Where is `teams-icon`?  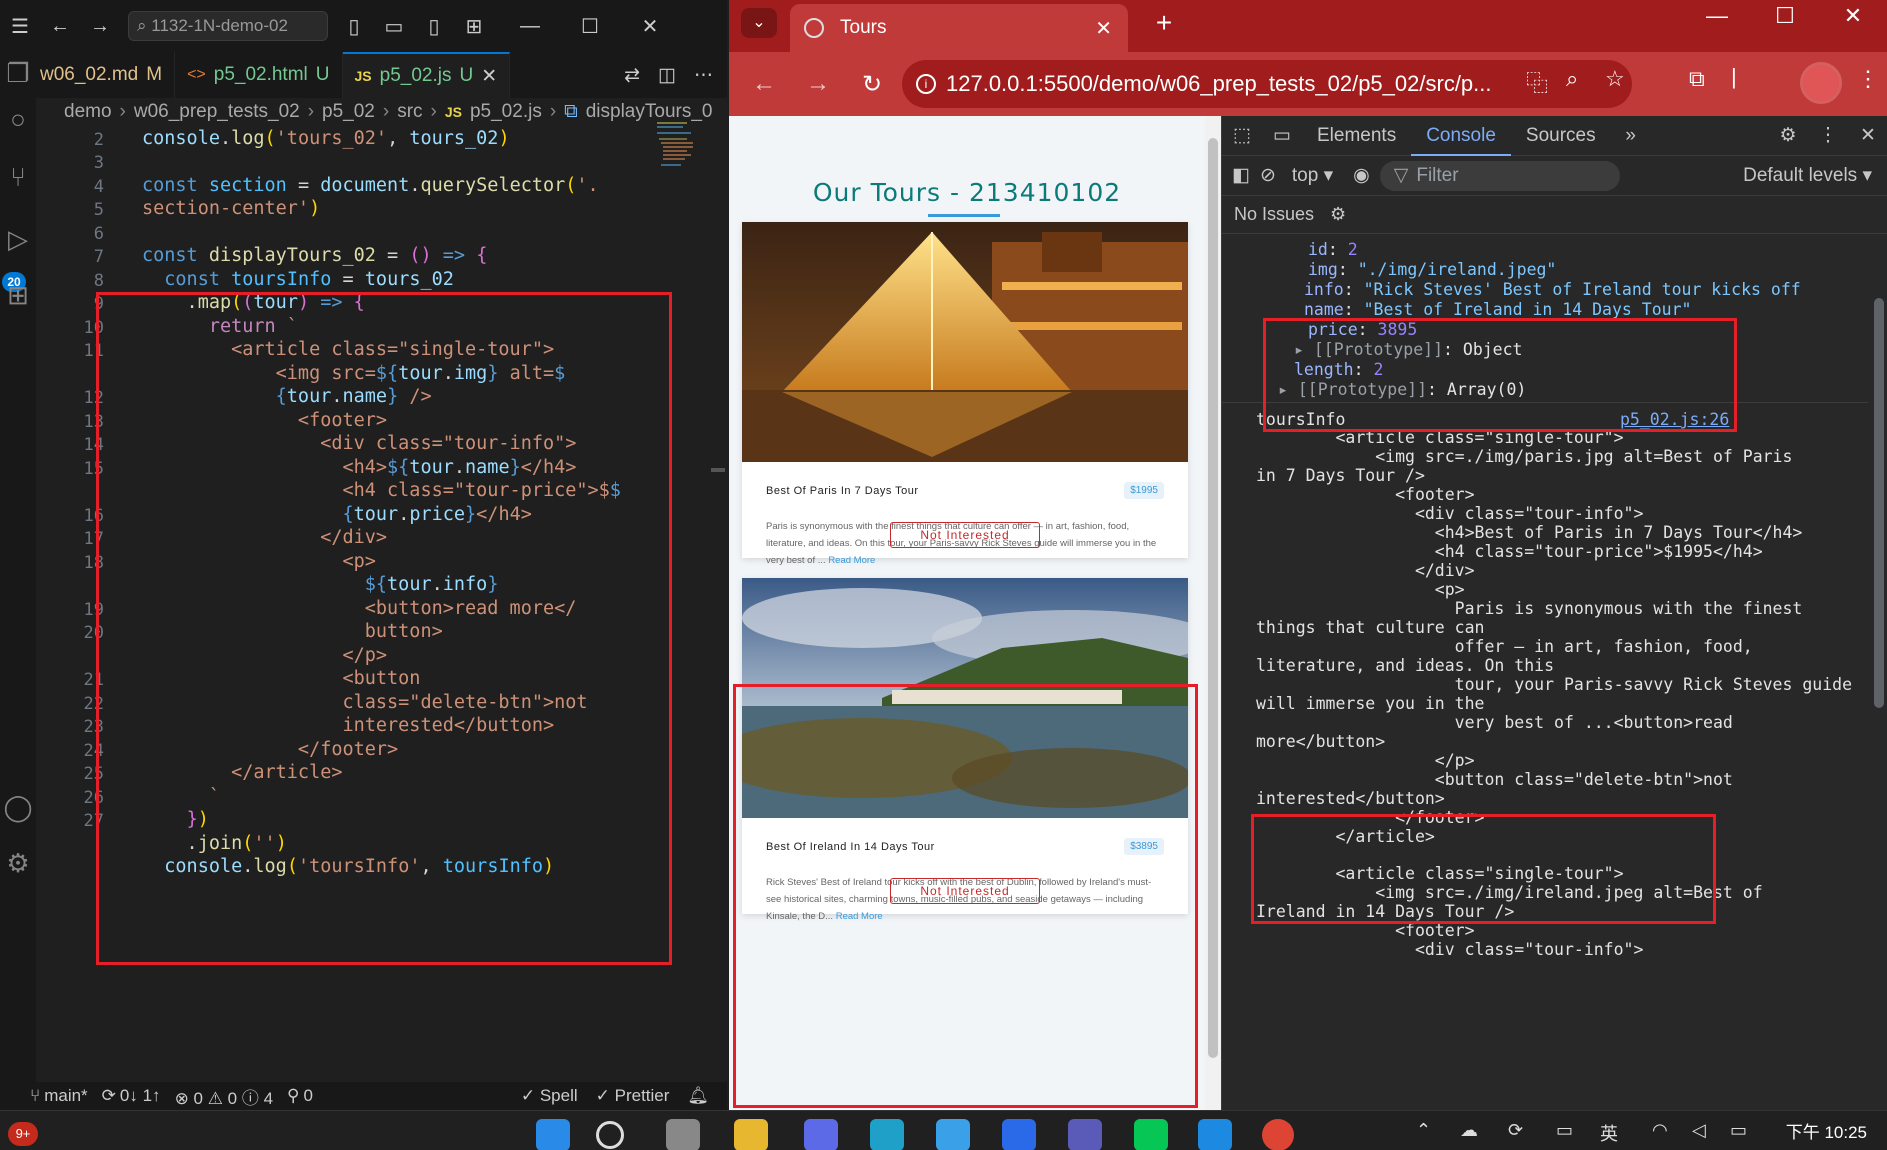 teams-icon is located at coordinates (1085, 1134).